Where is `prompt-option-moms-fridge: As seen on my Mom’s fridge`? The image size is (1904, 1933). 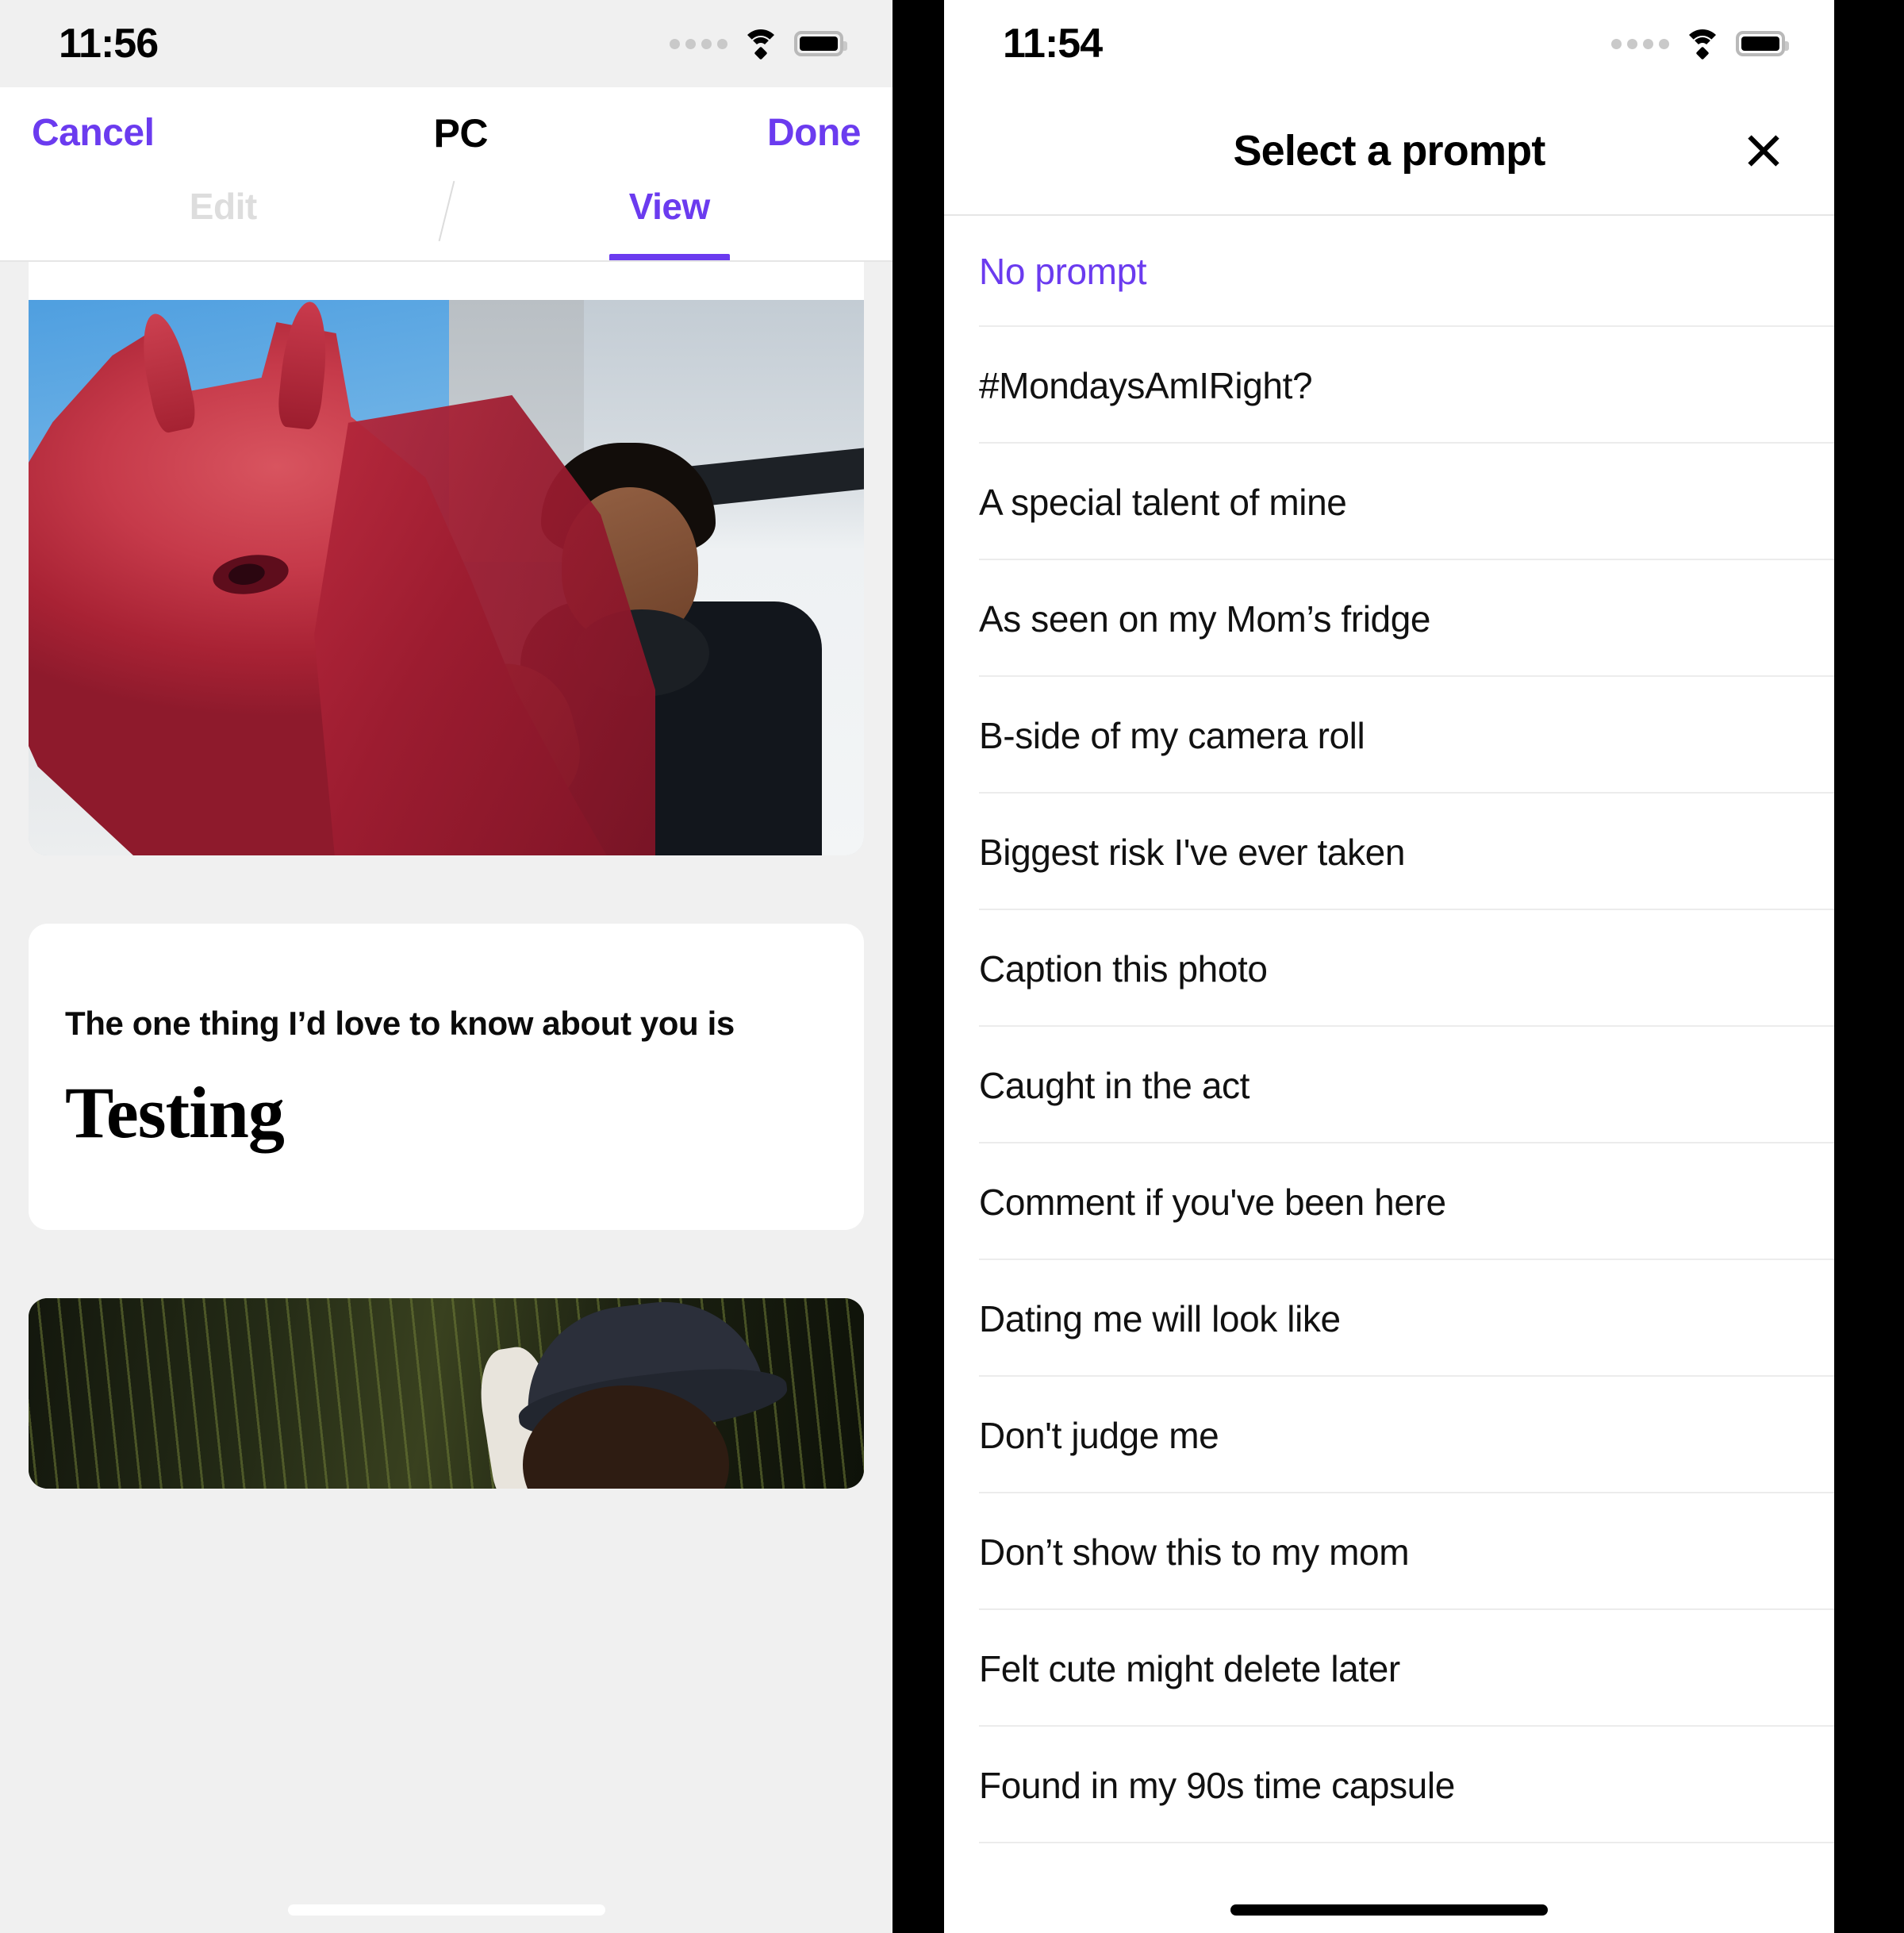 prompt-option-moms-fridge: As seen on my Mom’s fridge is located at coordinates (1389, 619).